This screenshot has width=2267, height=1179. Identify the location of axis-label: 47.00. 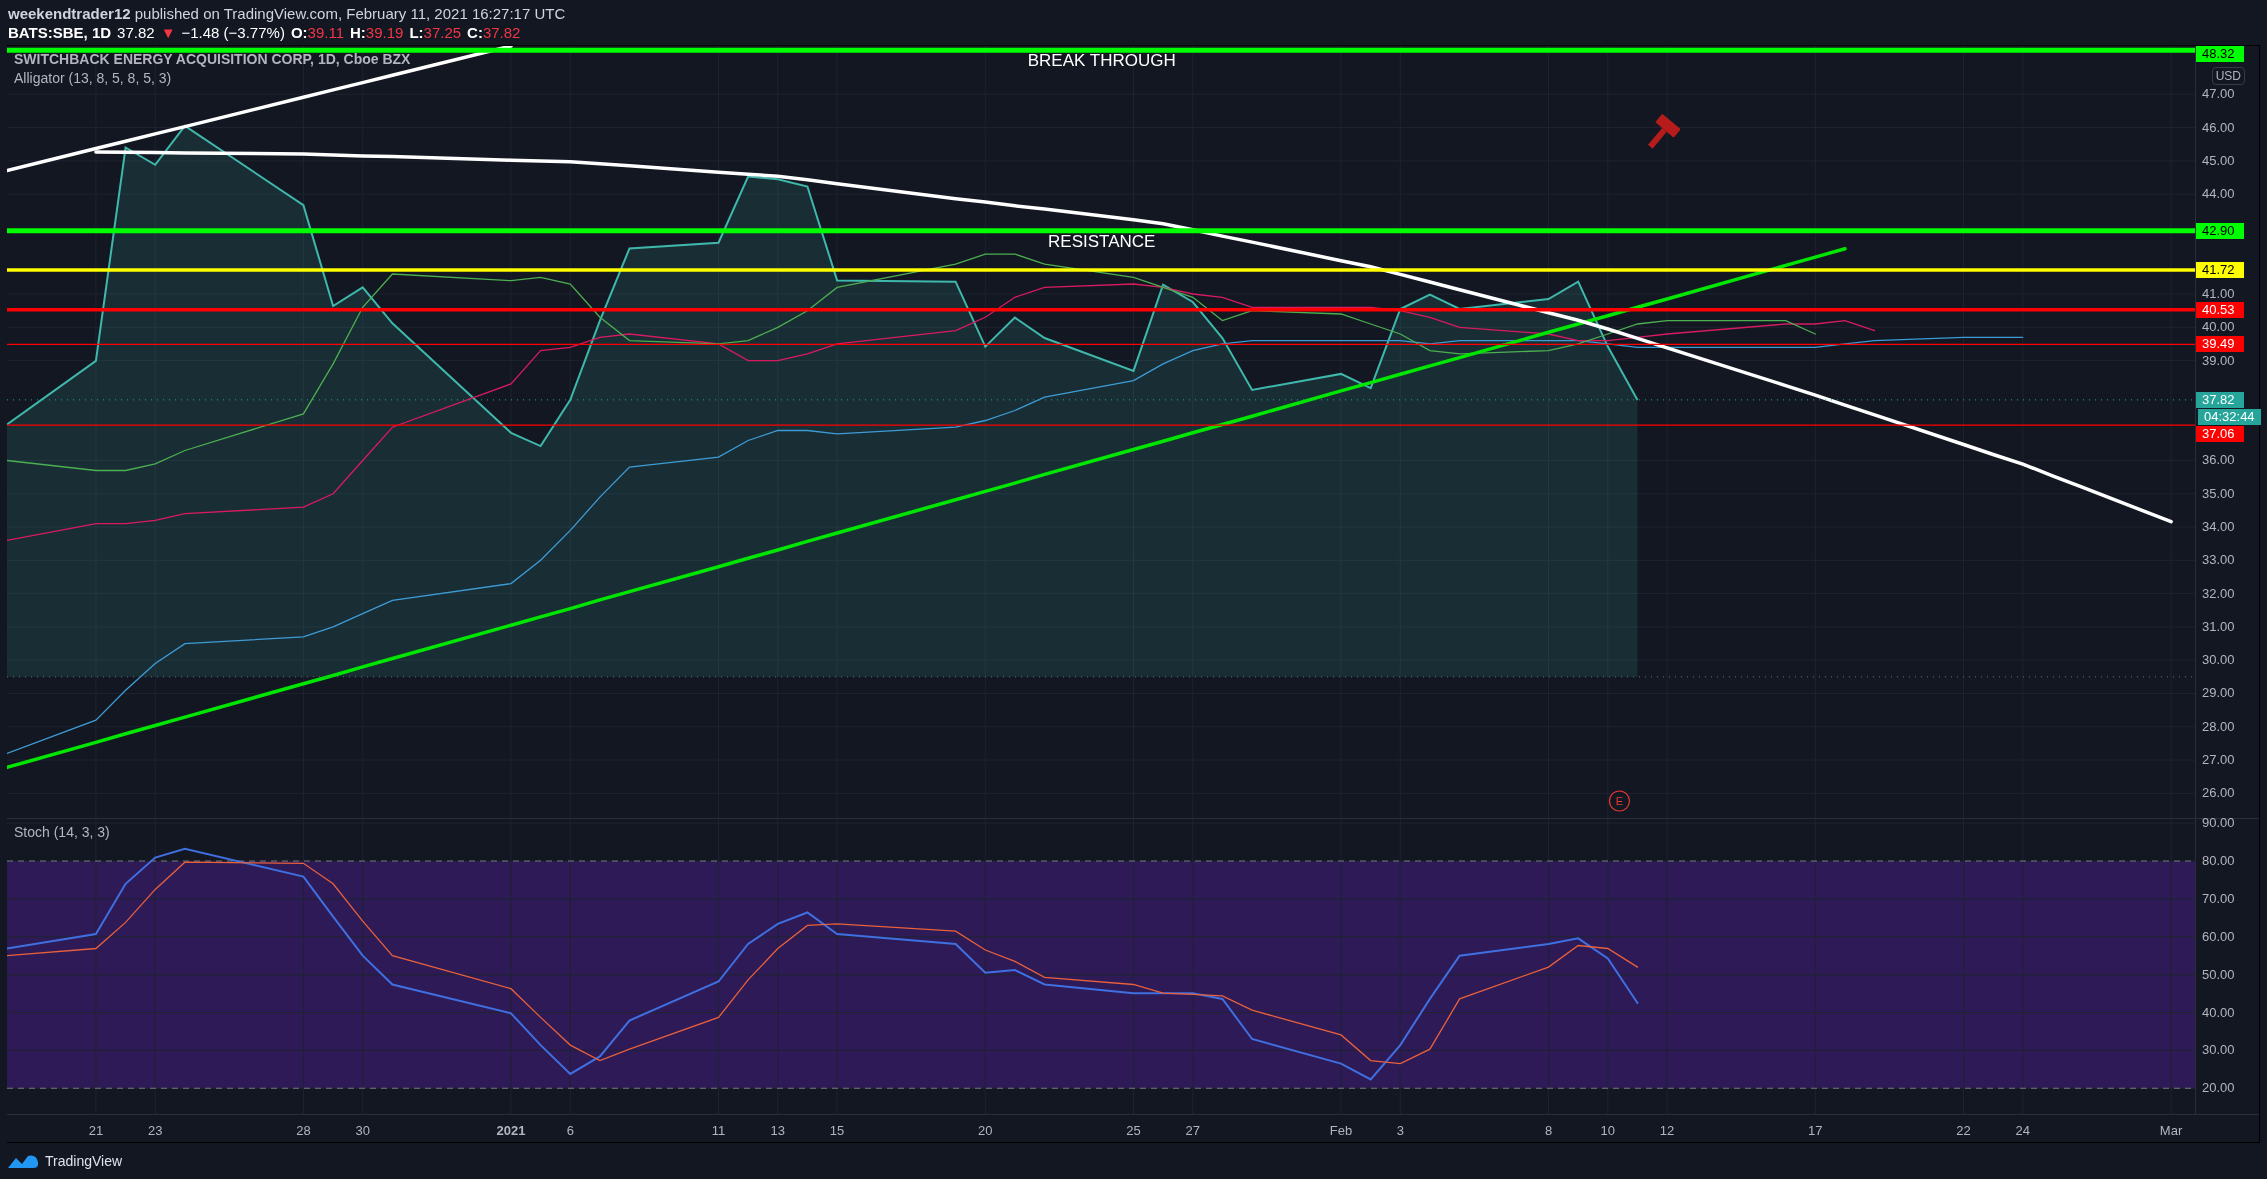
(2218, 94).